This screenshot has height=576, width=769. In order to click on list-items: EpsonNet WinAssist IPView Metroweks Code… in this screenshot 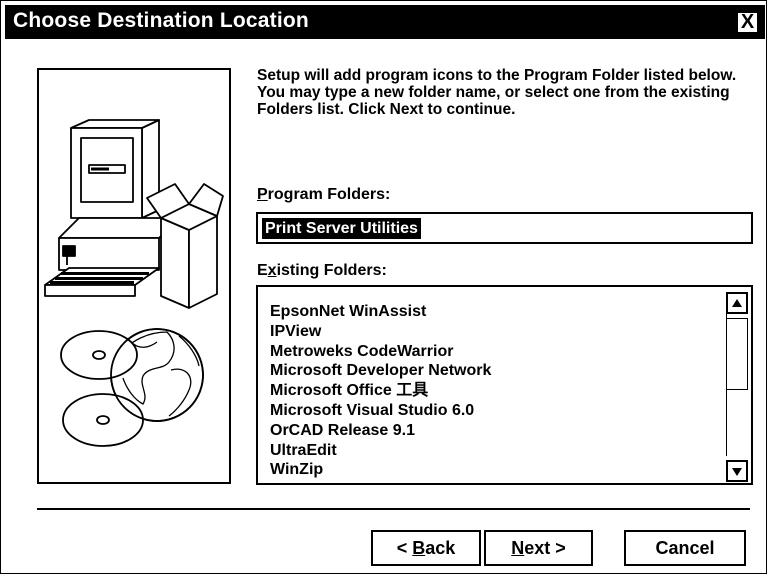, I will do `click(380, 391)`.